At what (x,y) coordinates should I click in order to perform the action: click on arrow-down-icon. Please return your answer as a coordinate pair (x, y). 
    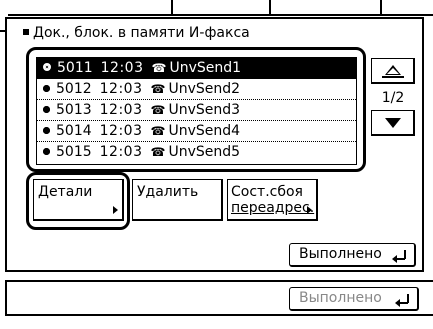
    Looking at the image, I should click on (393, 123).